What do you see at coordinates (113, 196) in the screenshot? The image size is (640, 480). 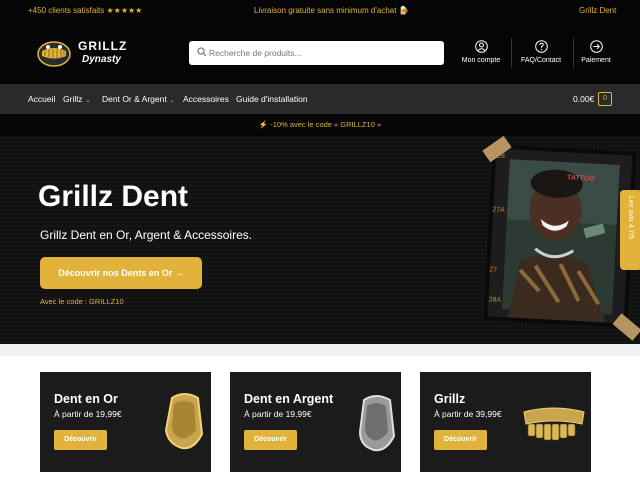 I see `hero-title: Grillz Dent` at bounding box center [113, 196].